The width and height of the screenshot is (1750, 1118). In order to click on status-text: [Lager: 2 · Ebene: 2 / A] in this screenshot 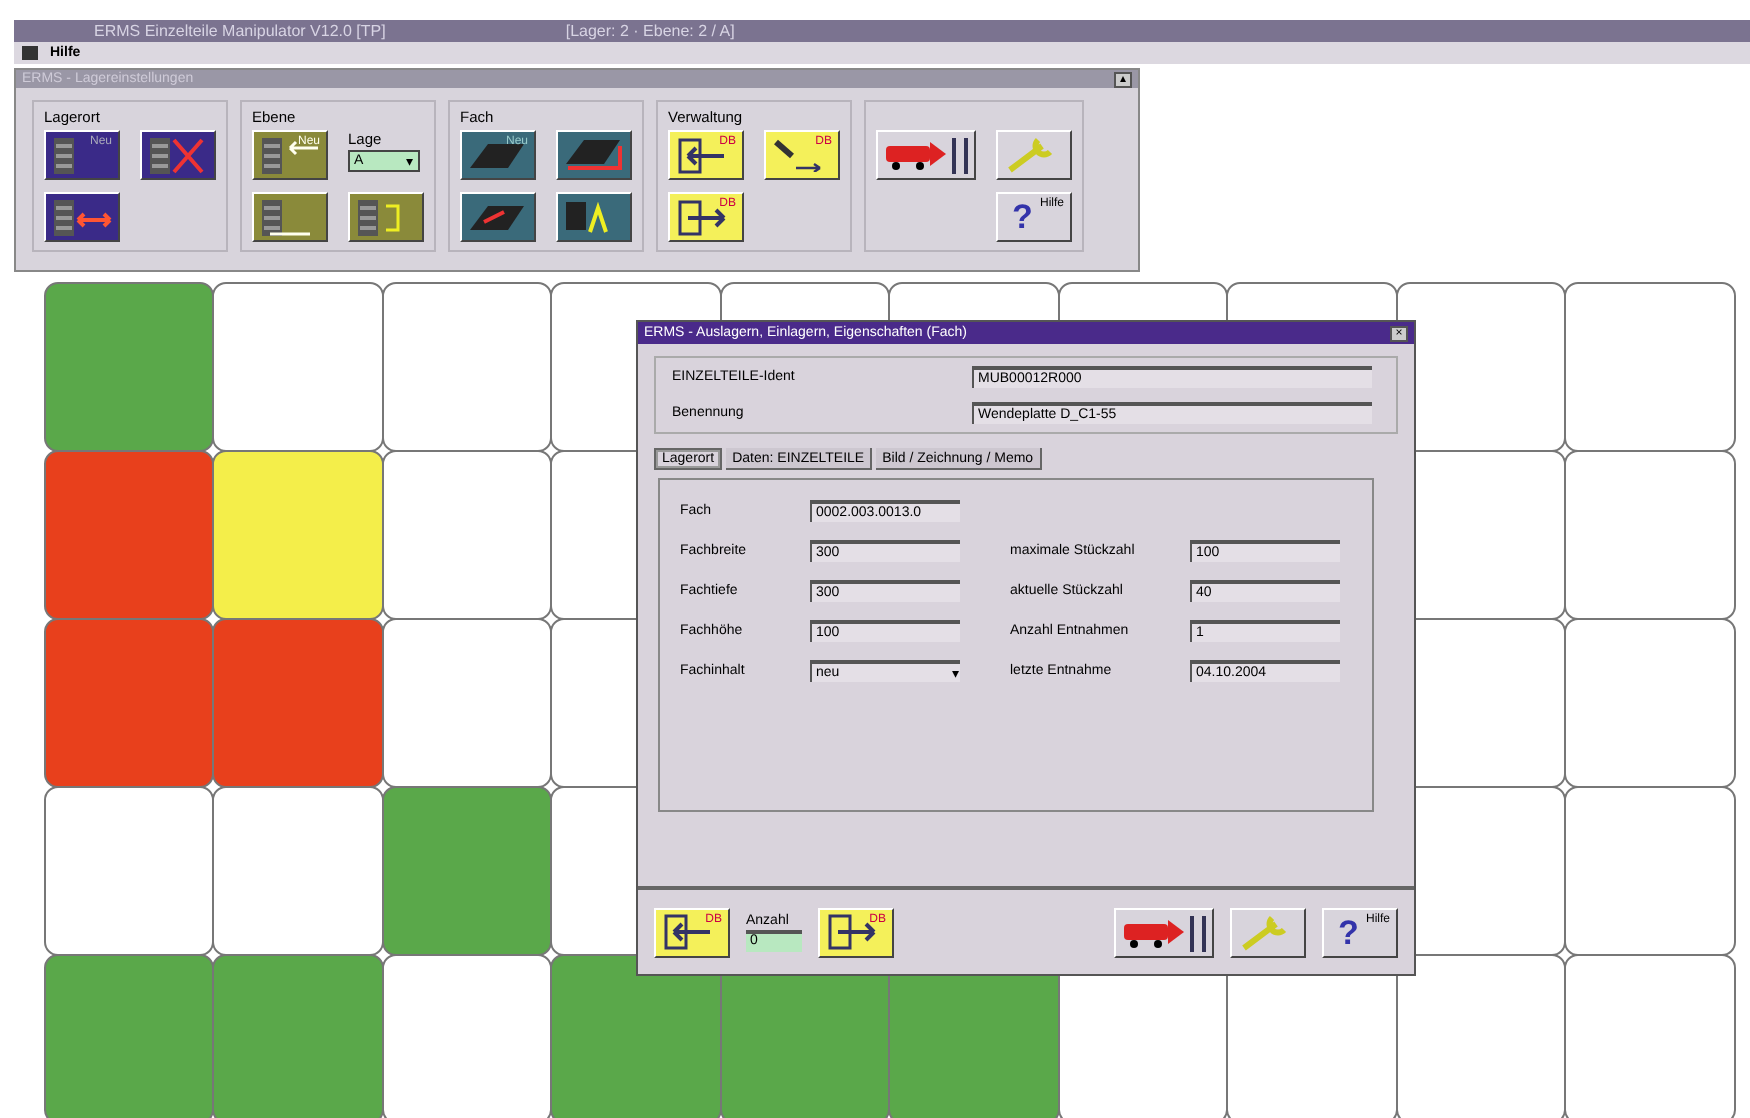, I will do `click(650, 31)`.